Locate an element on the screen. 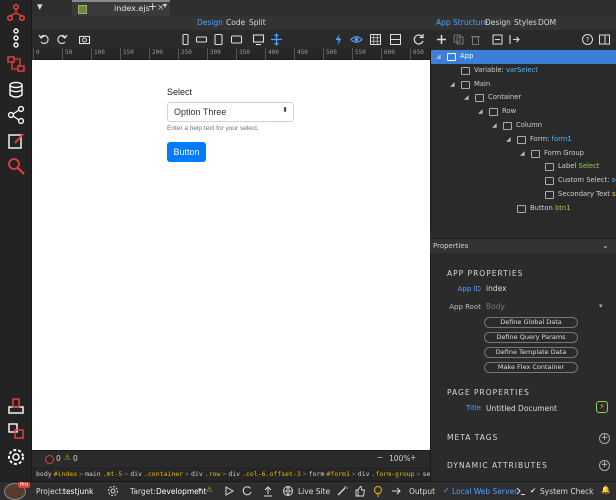  database-icon is located at coordinates (16, 90).